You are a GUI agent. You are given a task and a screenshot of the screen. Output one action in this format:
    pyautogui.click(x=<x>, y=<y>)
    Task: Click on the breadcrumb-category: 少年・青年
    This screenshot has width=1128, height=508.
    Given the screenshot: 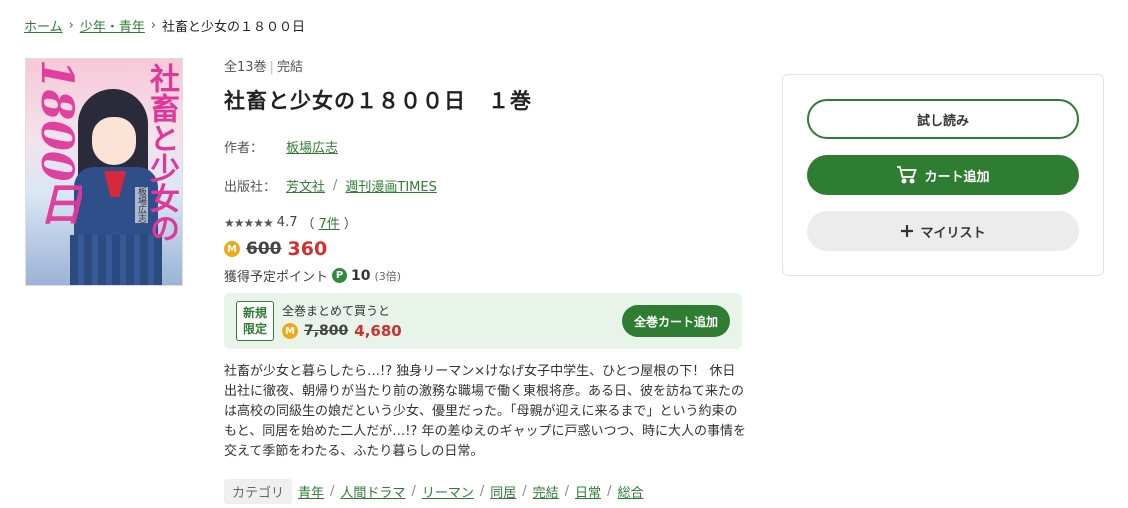 What is the action you would take?
    pyautogui.click(x=112, y=25)
    